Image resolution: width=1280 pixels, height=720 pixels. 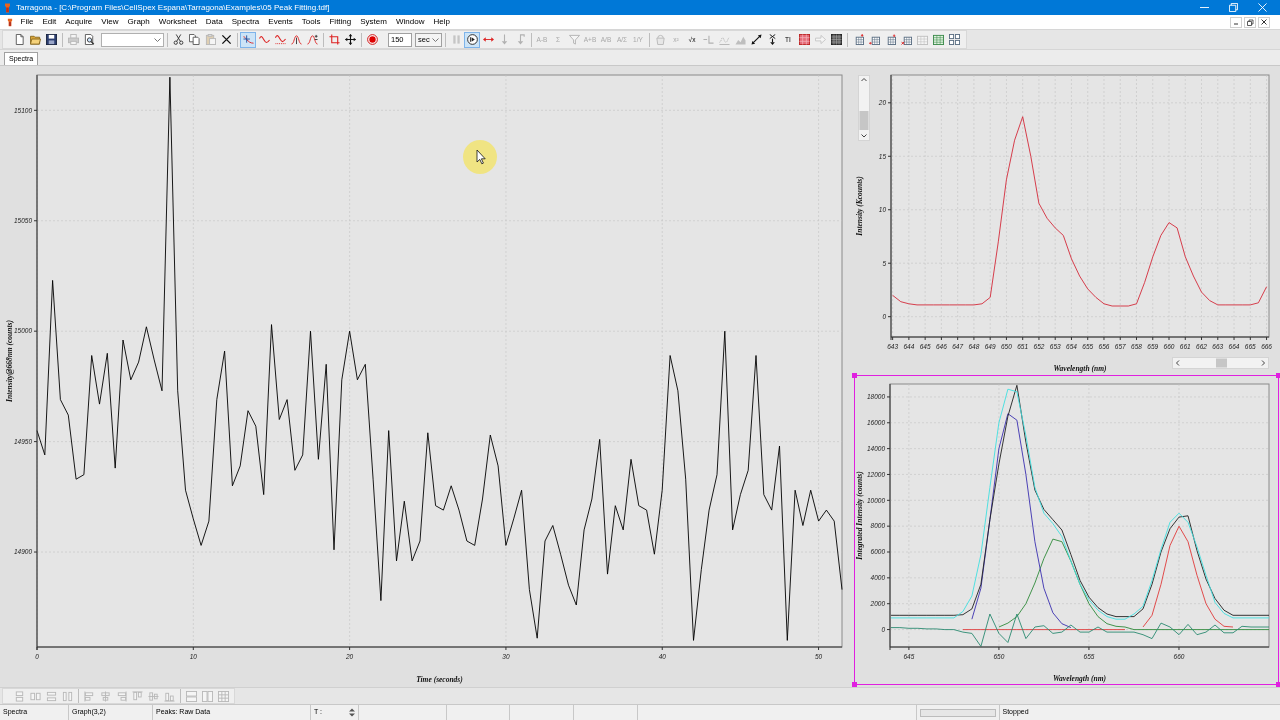 I want to click on menu-item: Data, so click(x=214, y=22).